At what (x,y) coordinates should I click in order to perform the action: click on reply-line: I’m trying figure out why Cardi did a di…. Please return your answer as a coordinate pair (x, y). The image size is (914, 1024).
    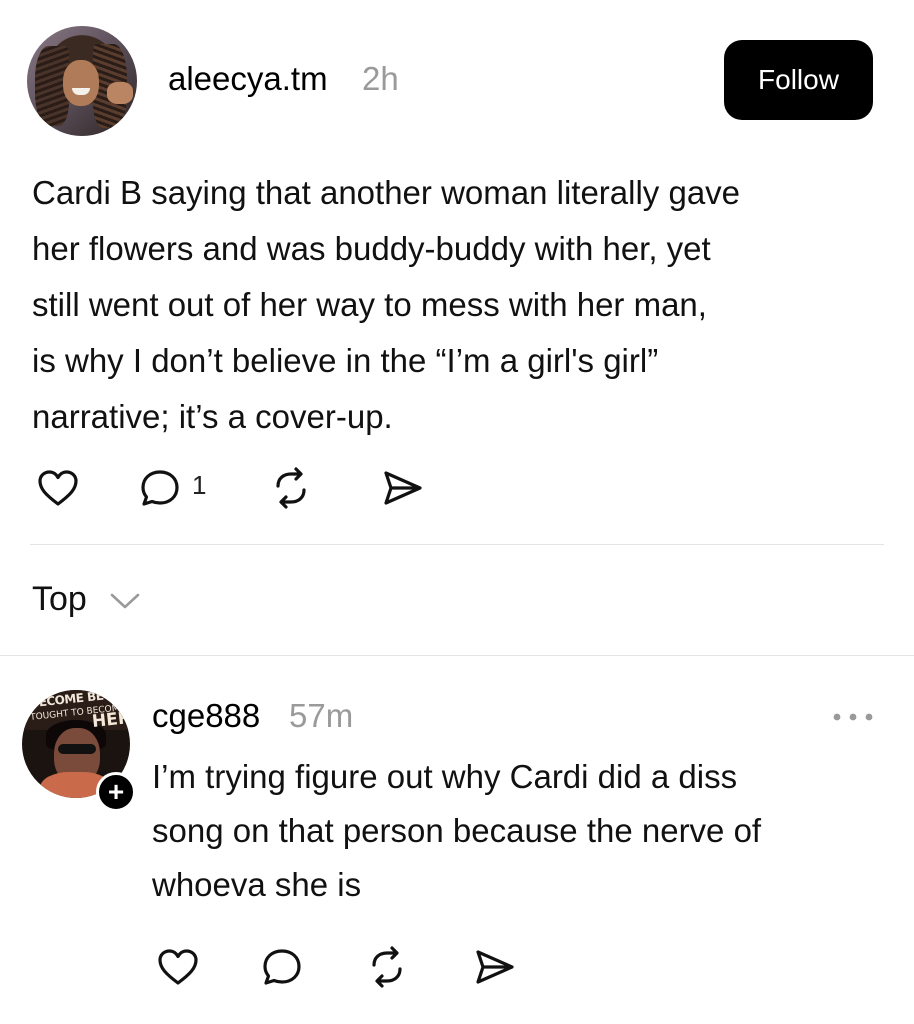
    Looking at the image, I should click on (445, 776).